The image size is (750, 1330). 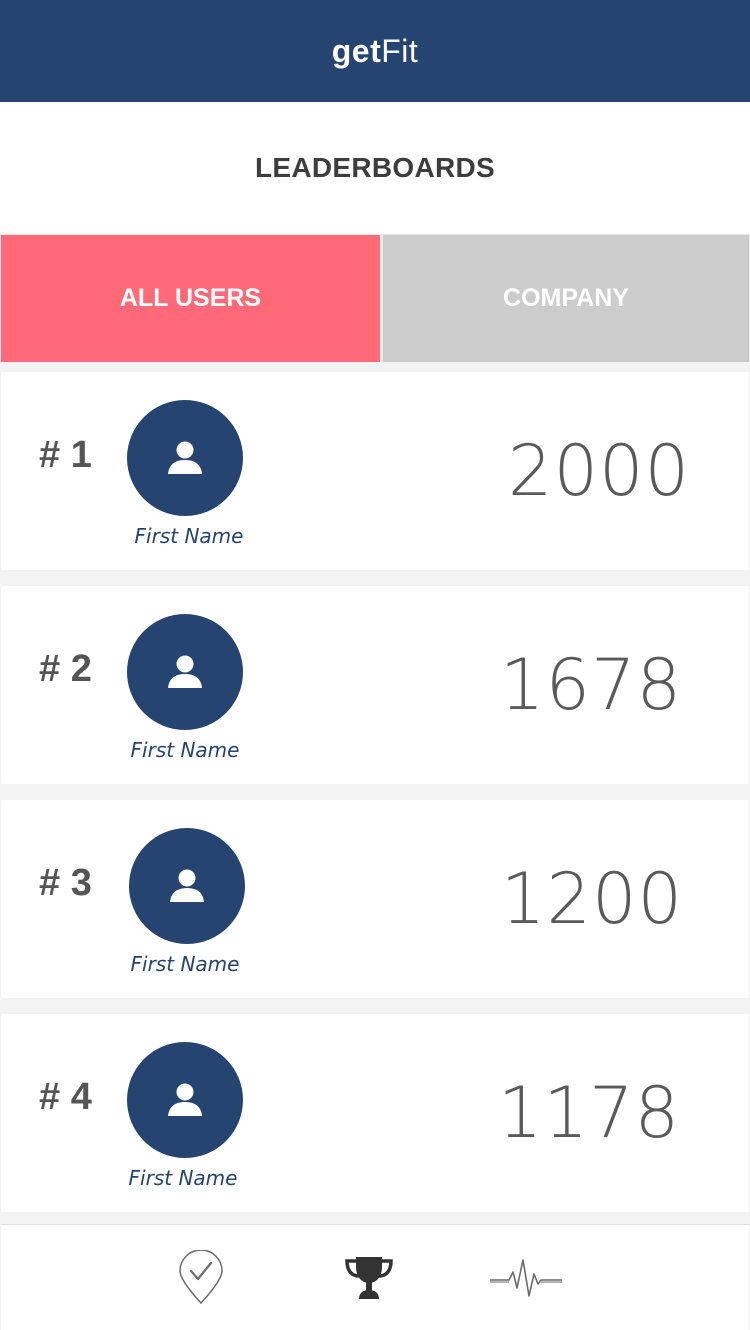 What do you see at coordinates (375, 1113) in the screenshot?
I see `leaderboard-row: # 4 First Name 1178` at bounding box center [375, 1113].